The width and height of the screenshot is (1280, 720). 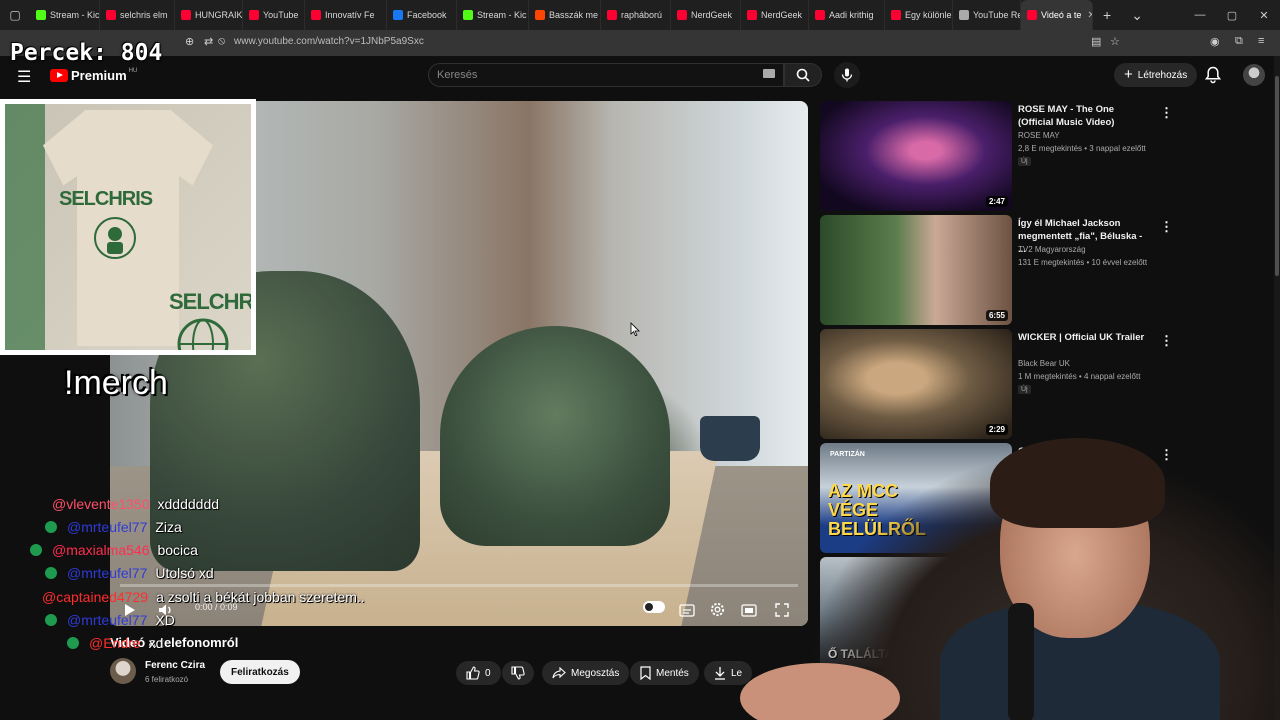 What do you see at coordinates (1277, 176) in the screenshot?
I see `scrollbar-thumb` at bounding box center [1277, 176].